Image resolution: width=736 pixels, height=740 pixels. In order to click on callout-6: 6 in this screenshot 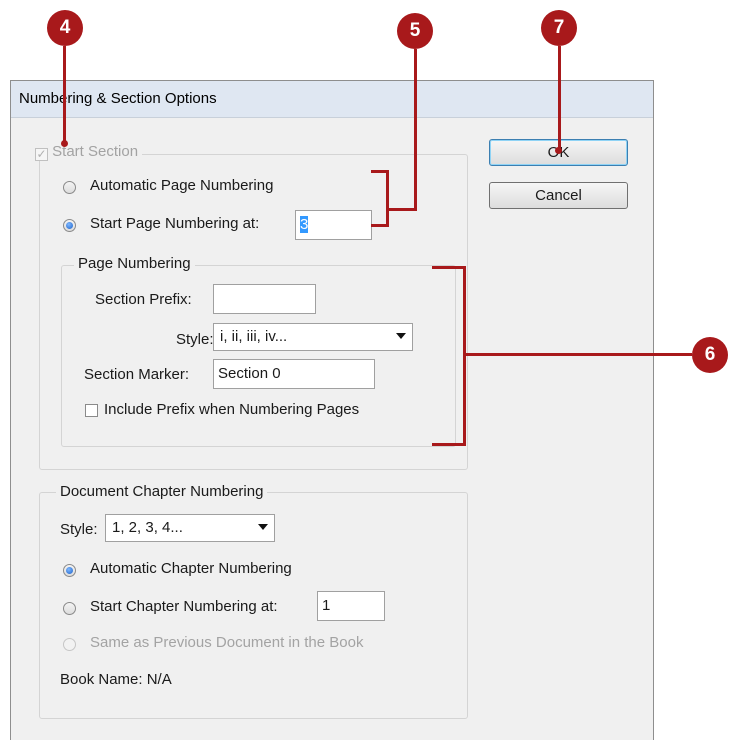, I will do `click(710, 355)`.